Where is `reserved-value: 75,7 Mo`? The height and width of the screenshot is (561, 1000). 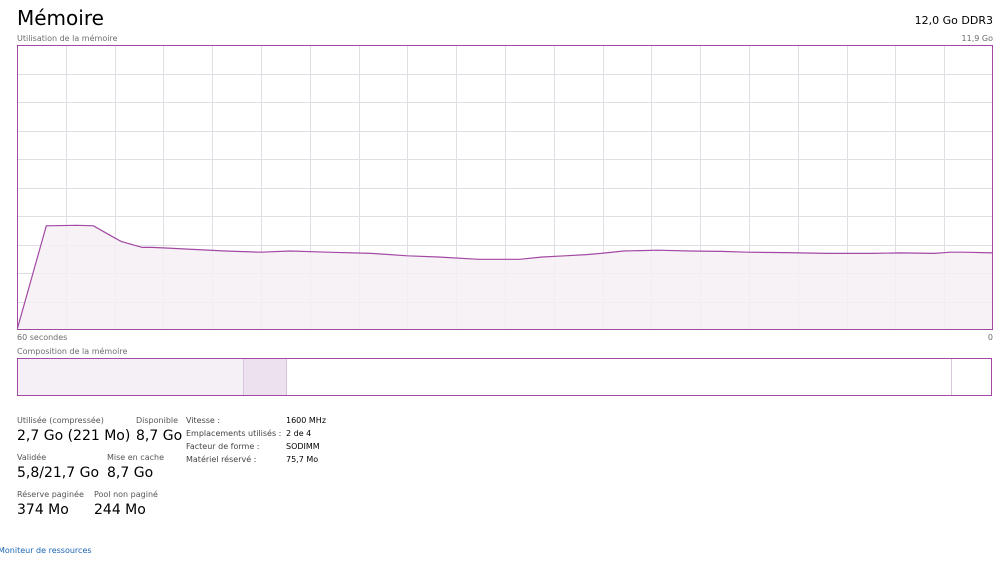 reserved-value: 75,7 Mo is located at coordinates (302, 459).